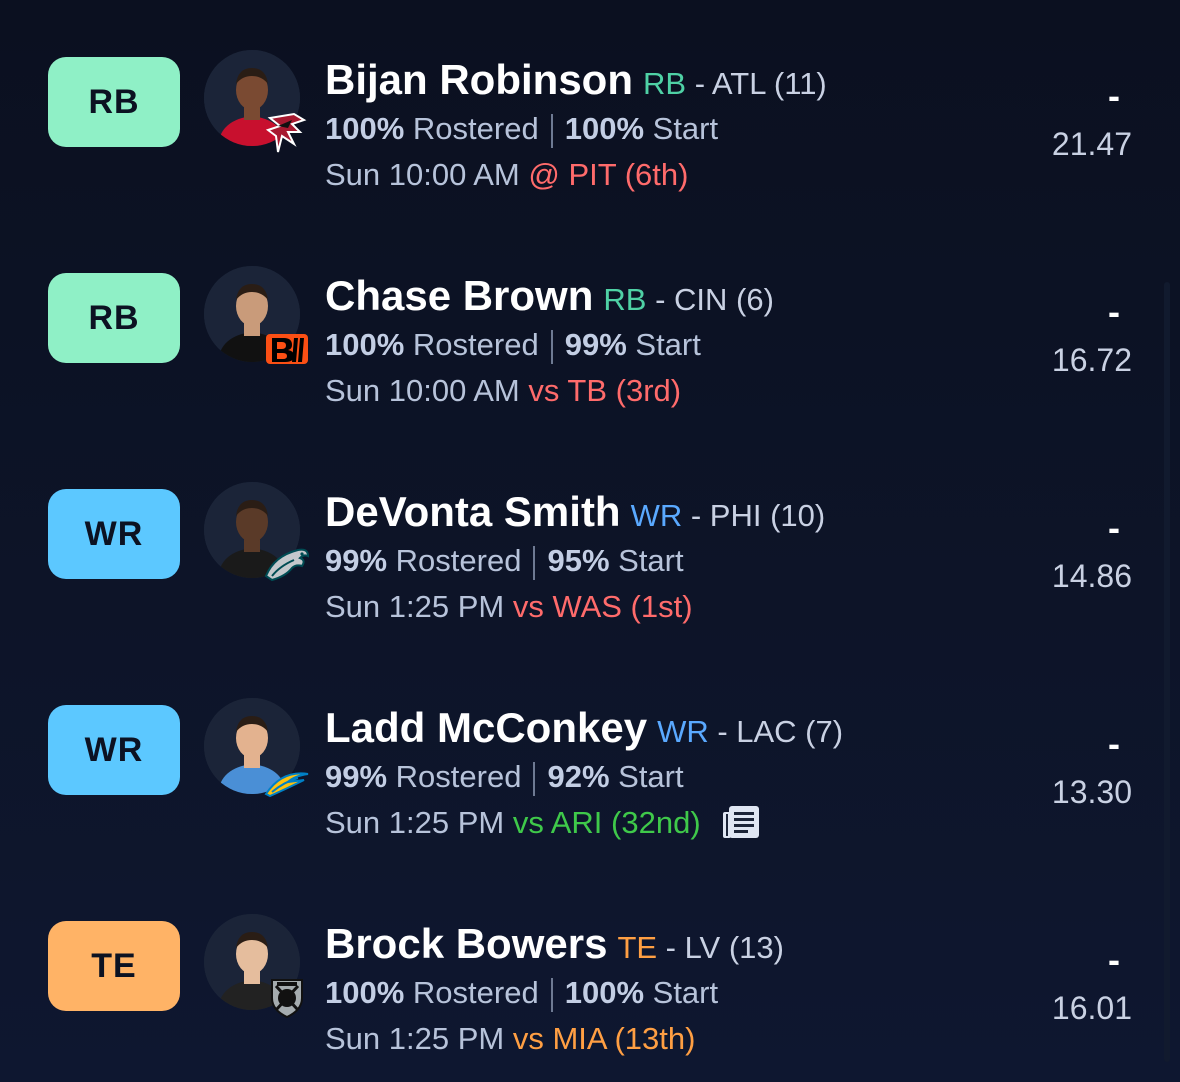  I want to click on player-name-line: Chase Brown RB - CIN (6), so click(665, 296).